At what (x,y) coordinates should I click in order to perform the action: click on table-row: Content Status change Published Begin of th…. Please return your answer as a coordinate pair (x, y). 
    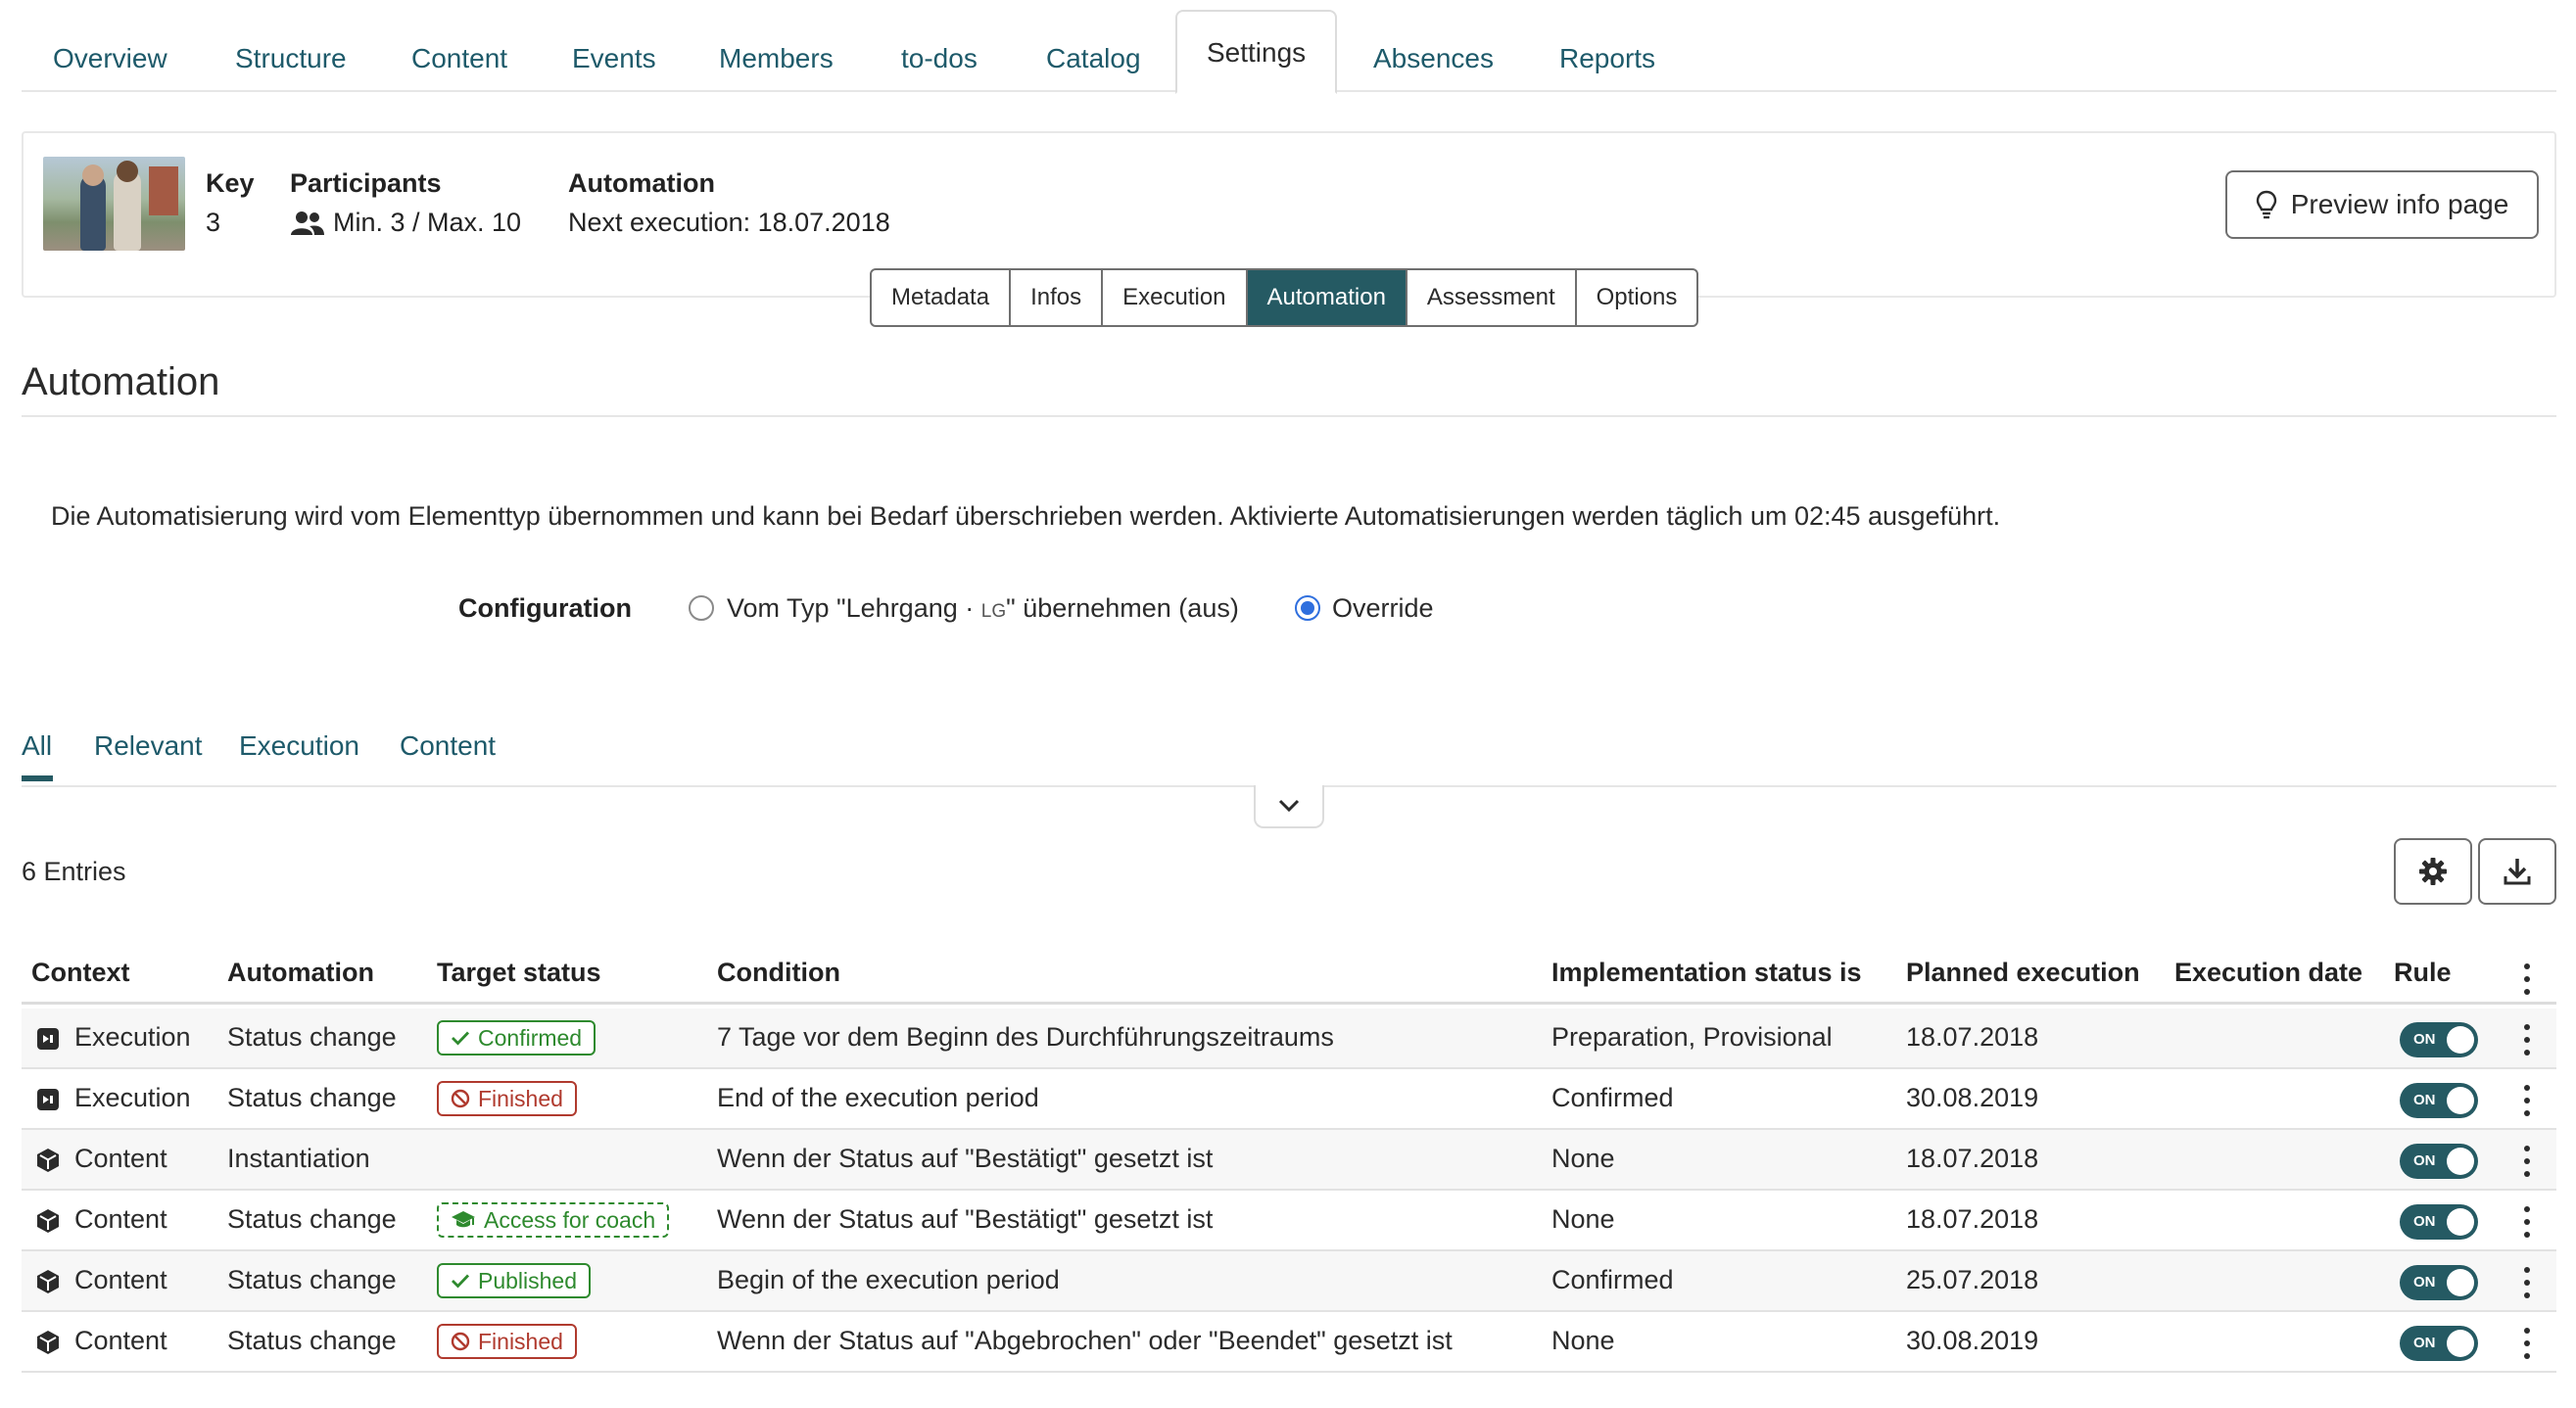
    Looking at the image, I should click on (1289, 1281).